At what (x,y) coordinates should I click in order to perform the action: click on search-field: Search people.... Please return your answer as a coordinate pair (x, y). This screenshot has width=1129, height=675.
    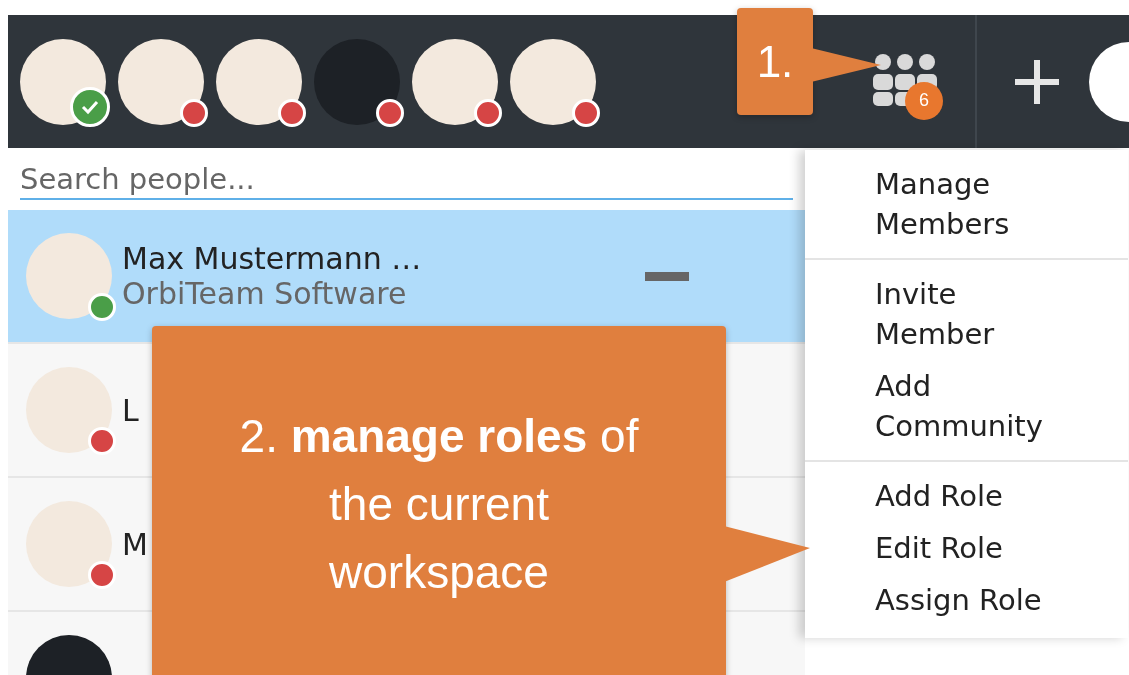
    Looking at the image, I should click on (406, 180).